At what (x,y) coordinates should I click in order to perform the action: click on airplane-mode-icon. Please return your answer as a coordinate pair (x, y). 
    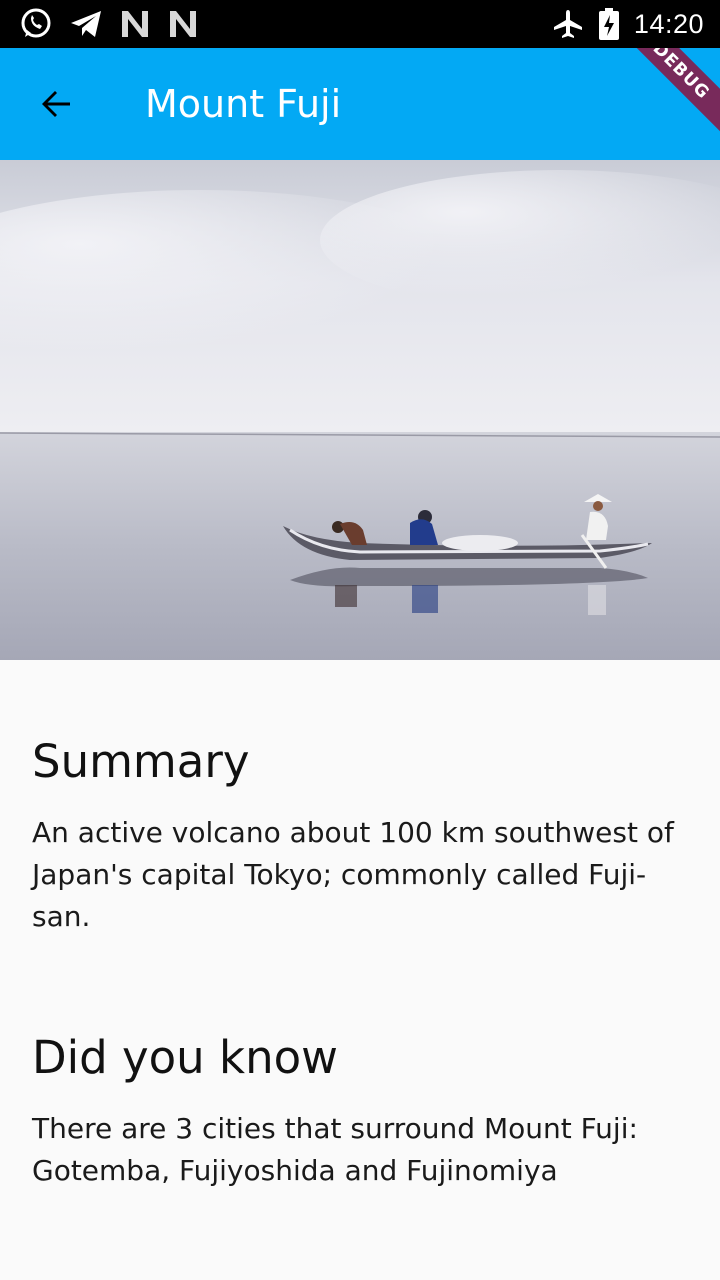
    Looking at the image, I should click on (567, 24).